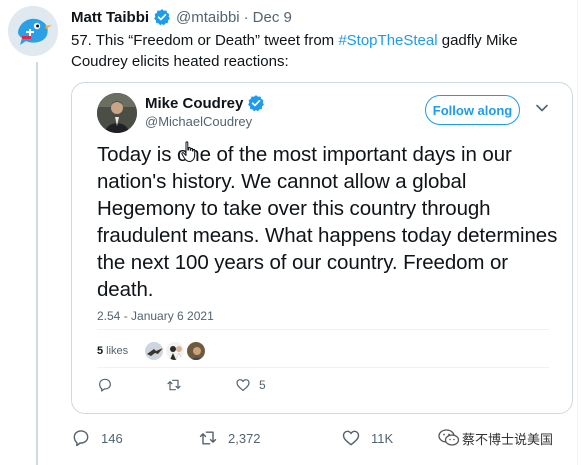 Image resolution: width=581 pixels, height=465 pixels. I want to click on chevron-down-icon, so click(542, 108).